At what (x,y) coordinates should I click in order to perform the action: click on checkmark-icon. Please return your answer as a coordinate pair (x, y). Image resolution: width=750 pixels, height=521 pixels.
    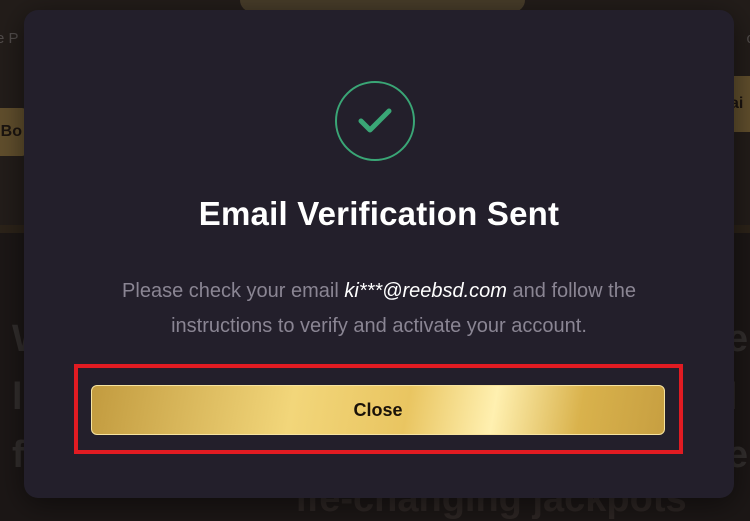
    Looking at the image, I should click on (375, 120).